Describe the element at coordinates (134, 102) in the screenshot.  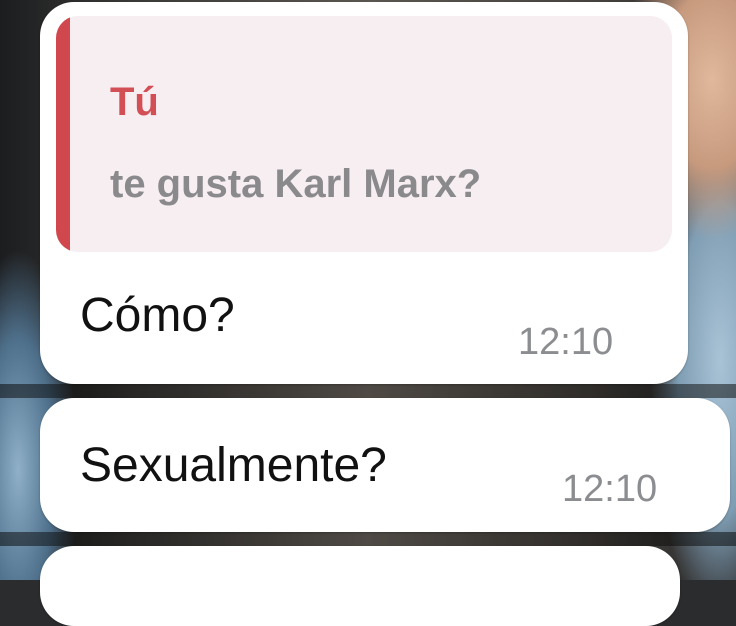
I see `quoted-message-author: Tú` at that location.